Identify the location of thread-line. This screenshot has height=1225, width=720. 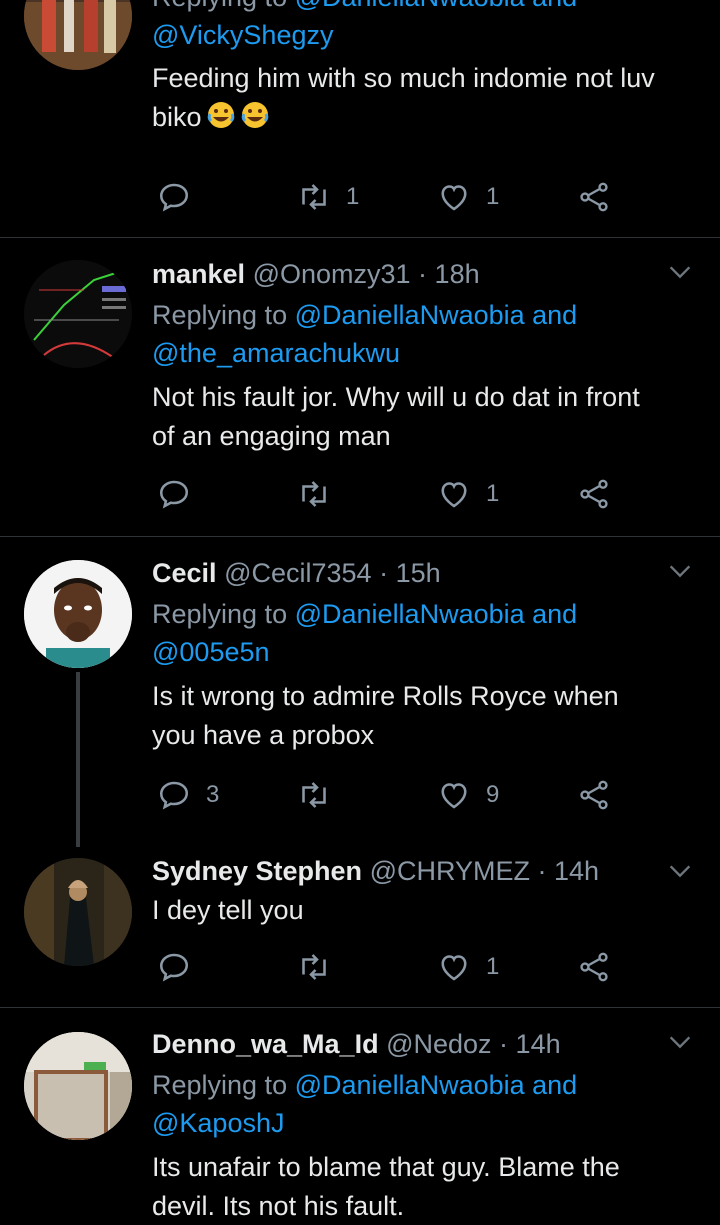
(78, 759).